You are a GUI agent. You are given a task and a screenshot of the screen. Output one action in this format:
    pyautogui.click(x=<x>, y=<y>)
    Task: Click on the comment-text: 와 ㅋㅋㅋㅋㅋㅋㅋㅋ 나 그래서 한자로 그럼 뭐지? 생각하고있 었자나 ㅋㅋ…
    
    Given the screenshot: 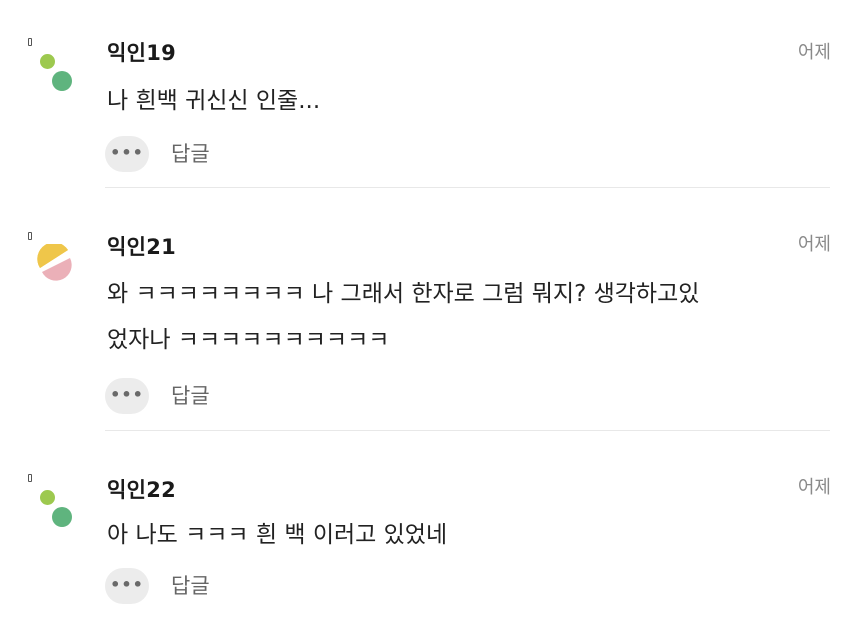 What is the action you would take?
    pyautogui.click(x=467, y=317)
    